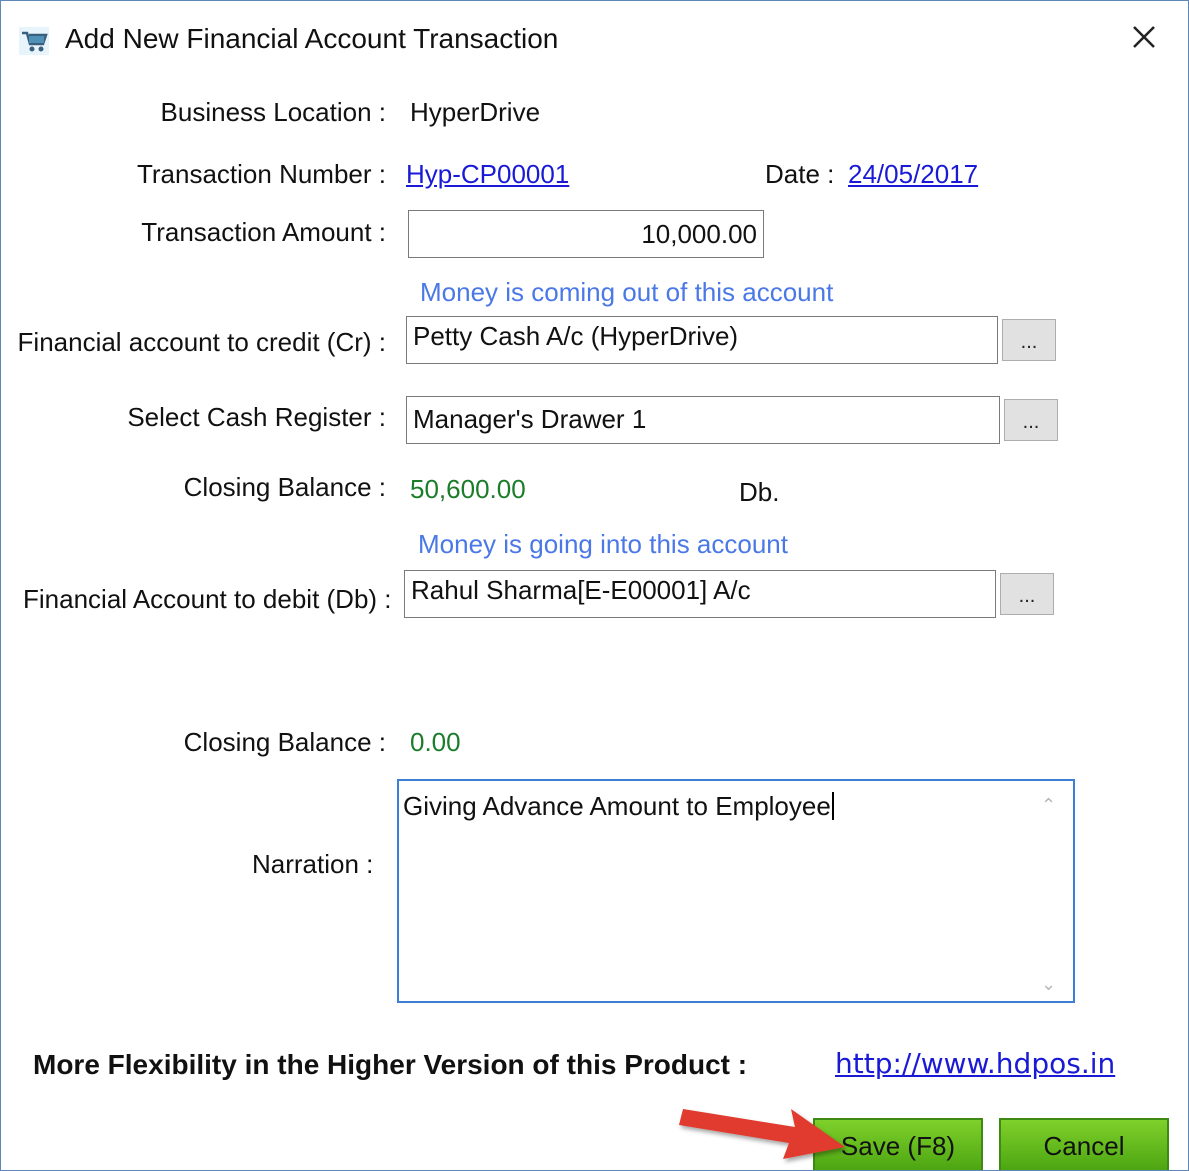 The height and width of the screenshot is (1171, 1189). I want to click on narration-text: Giving Advance Amount to Employee, so click(618, 806).